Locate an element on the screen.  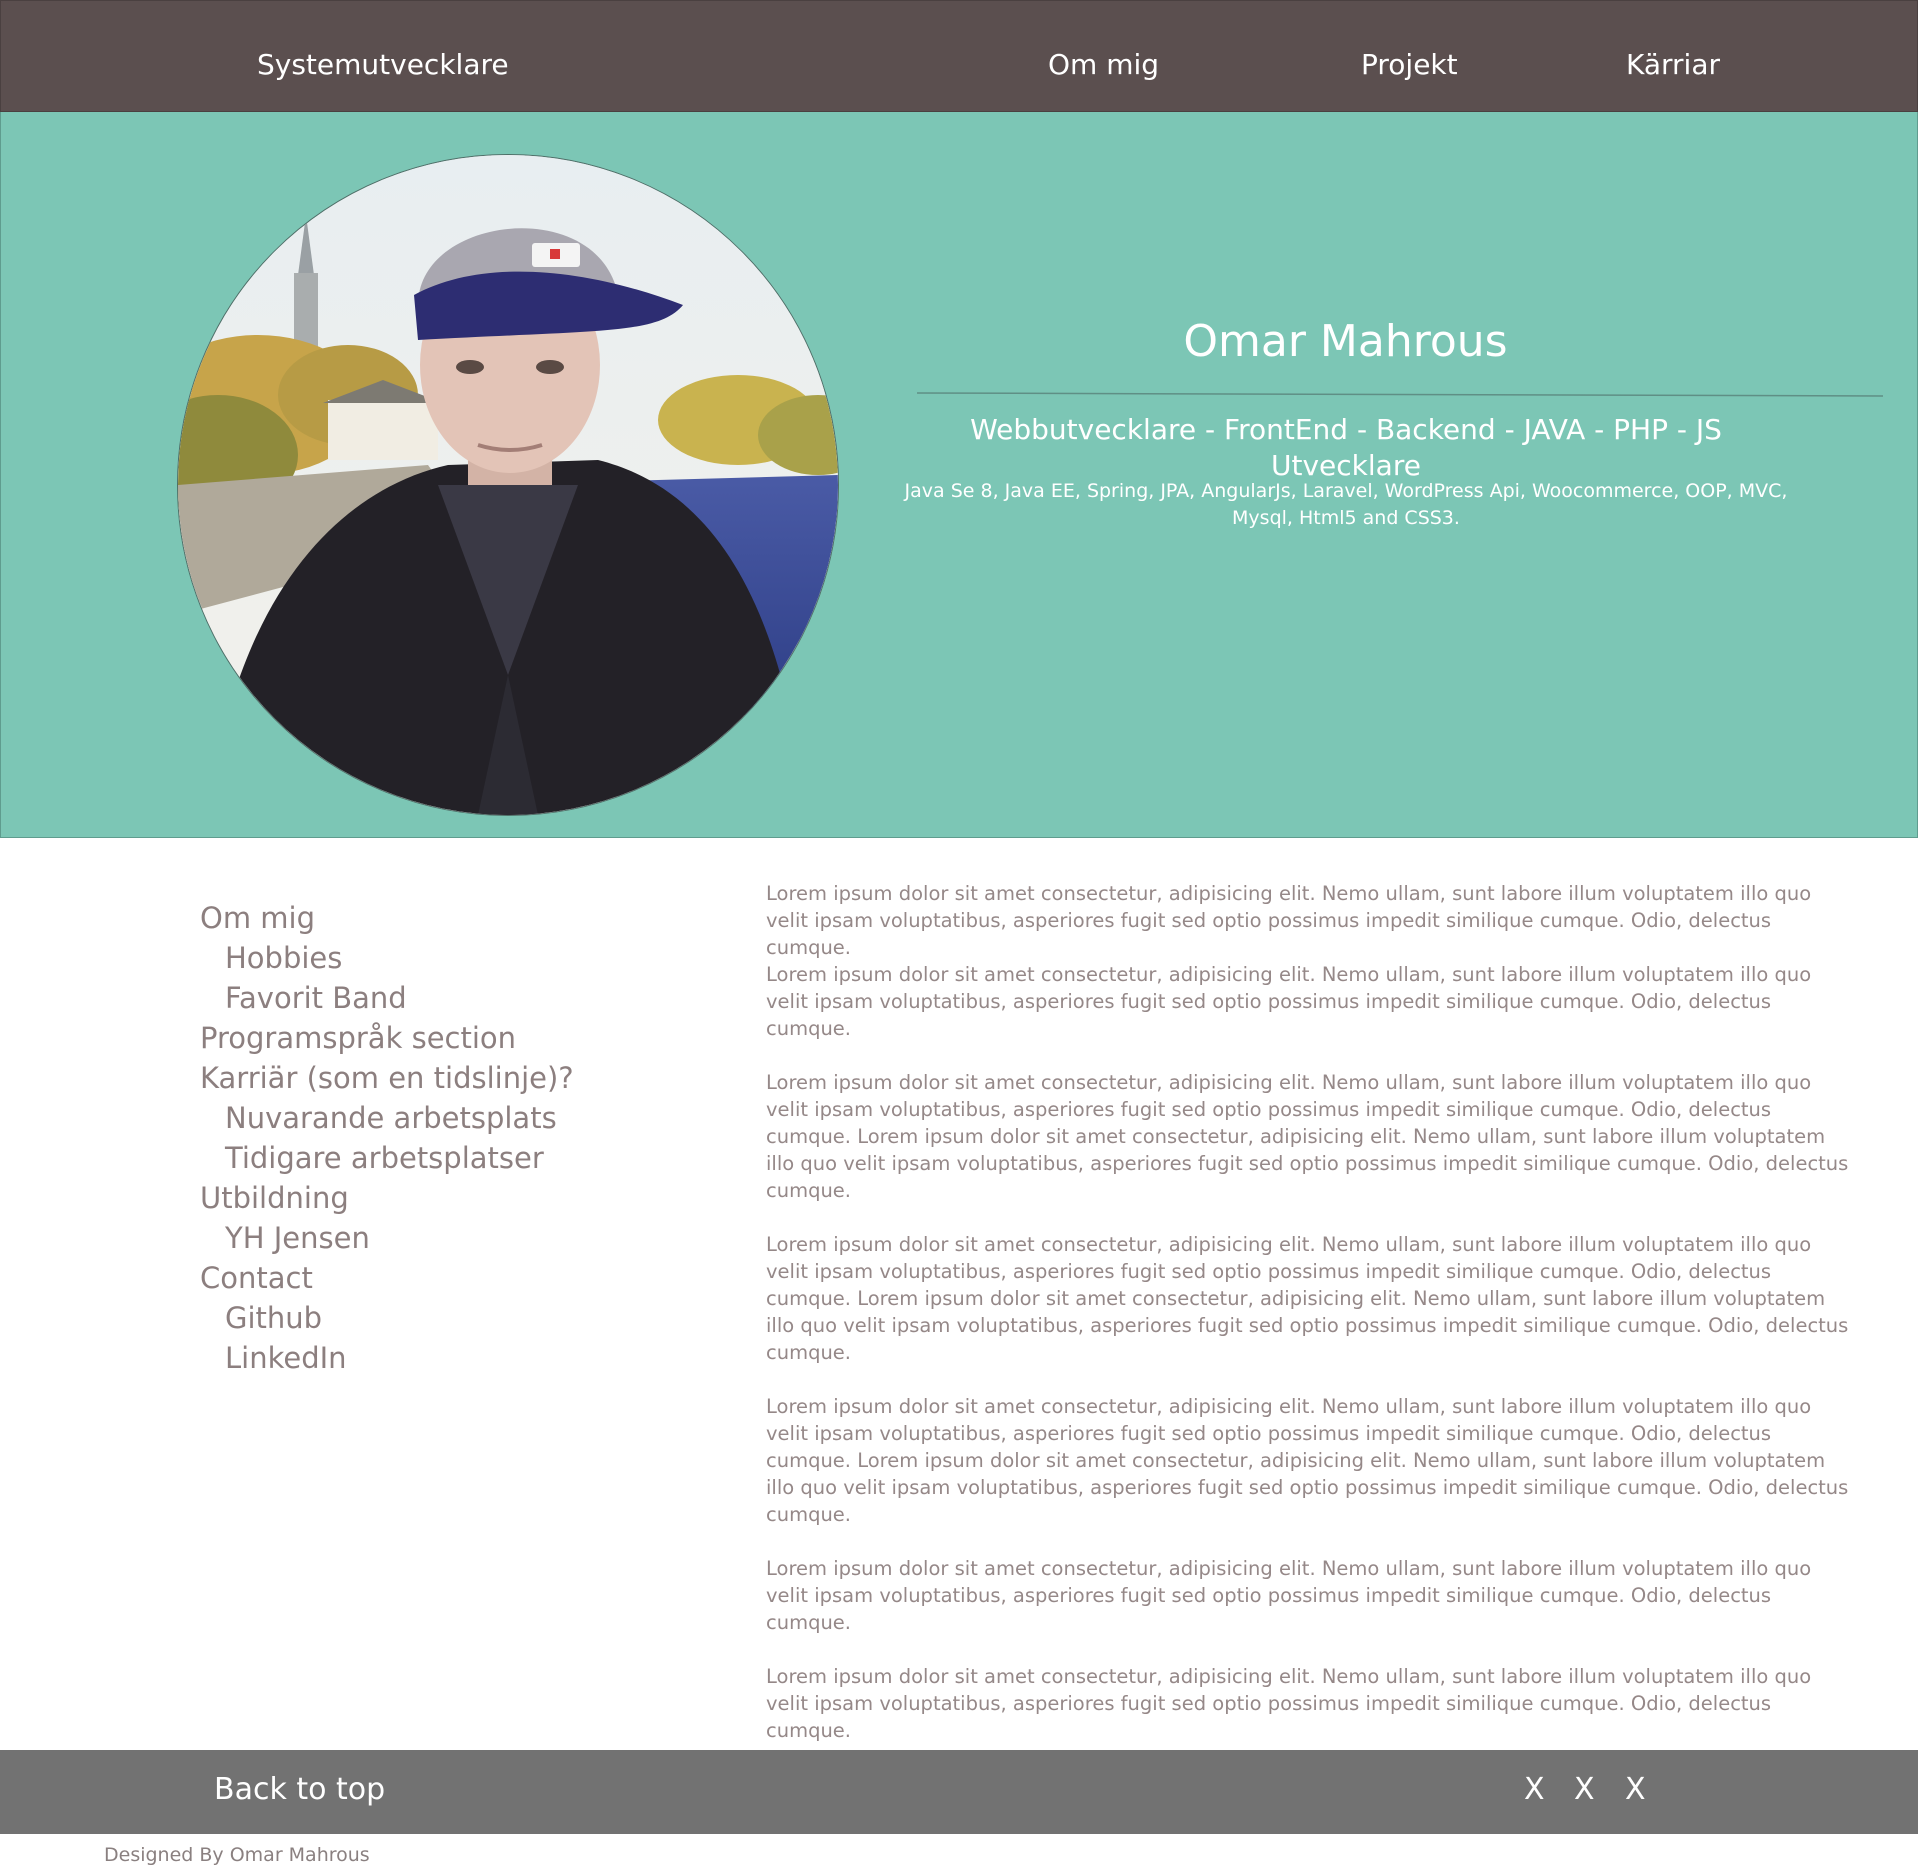
sidebar-item-om-mig: Om mig is located at coordinates (460, 918).